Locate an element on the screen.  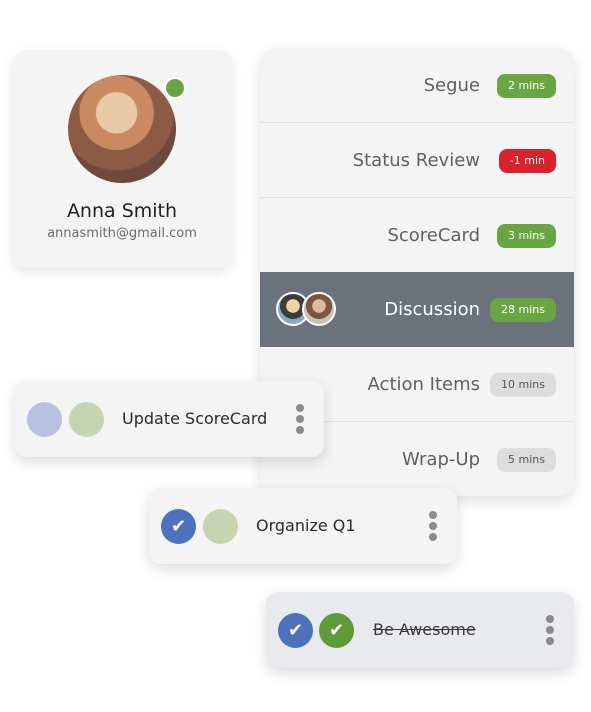
avatar is located at coordinates (122, 129).